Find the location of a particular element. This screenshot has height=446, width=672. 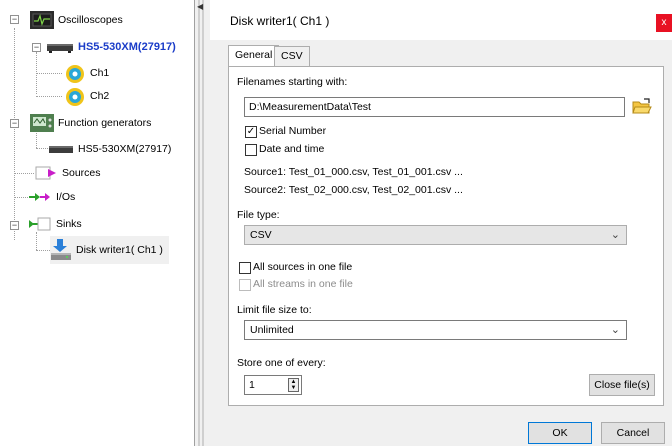

tree-item-generator-device: HS5-530XM(27917) is located at coordinates (109, 149).